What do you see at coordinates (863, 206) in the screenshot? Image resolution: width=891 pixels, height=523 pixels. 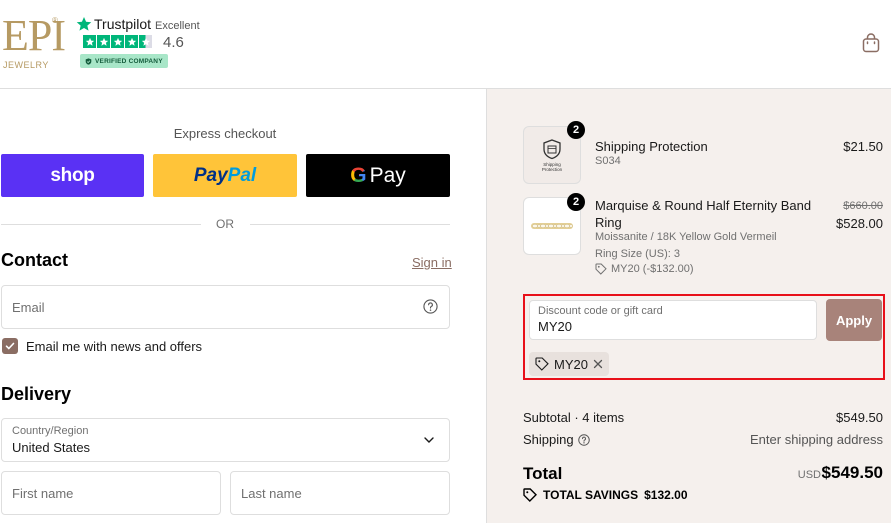 I see `item-compare-price: $660.00` at bounding box center [863, 206].